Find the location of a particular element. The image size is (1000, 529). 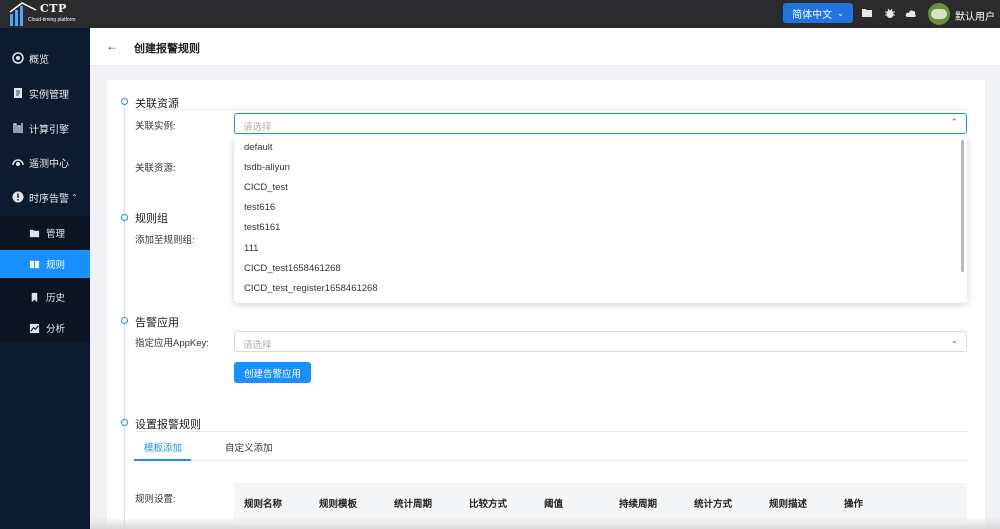

sidebar-item-alerts: 时序告警 ⌃ is located at coordinates (45, 197).